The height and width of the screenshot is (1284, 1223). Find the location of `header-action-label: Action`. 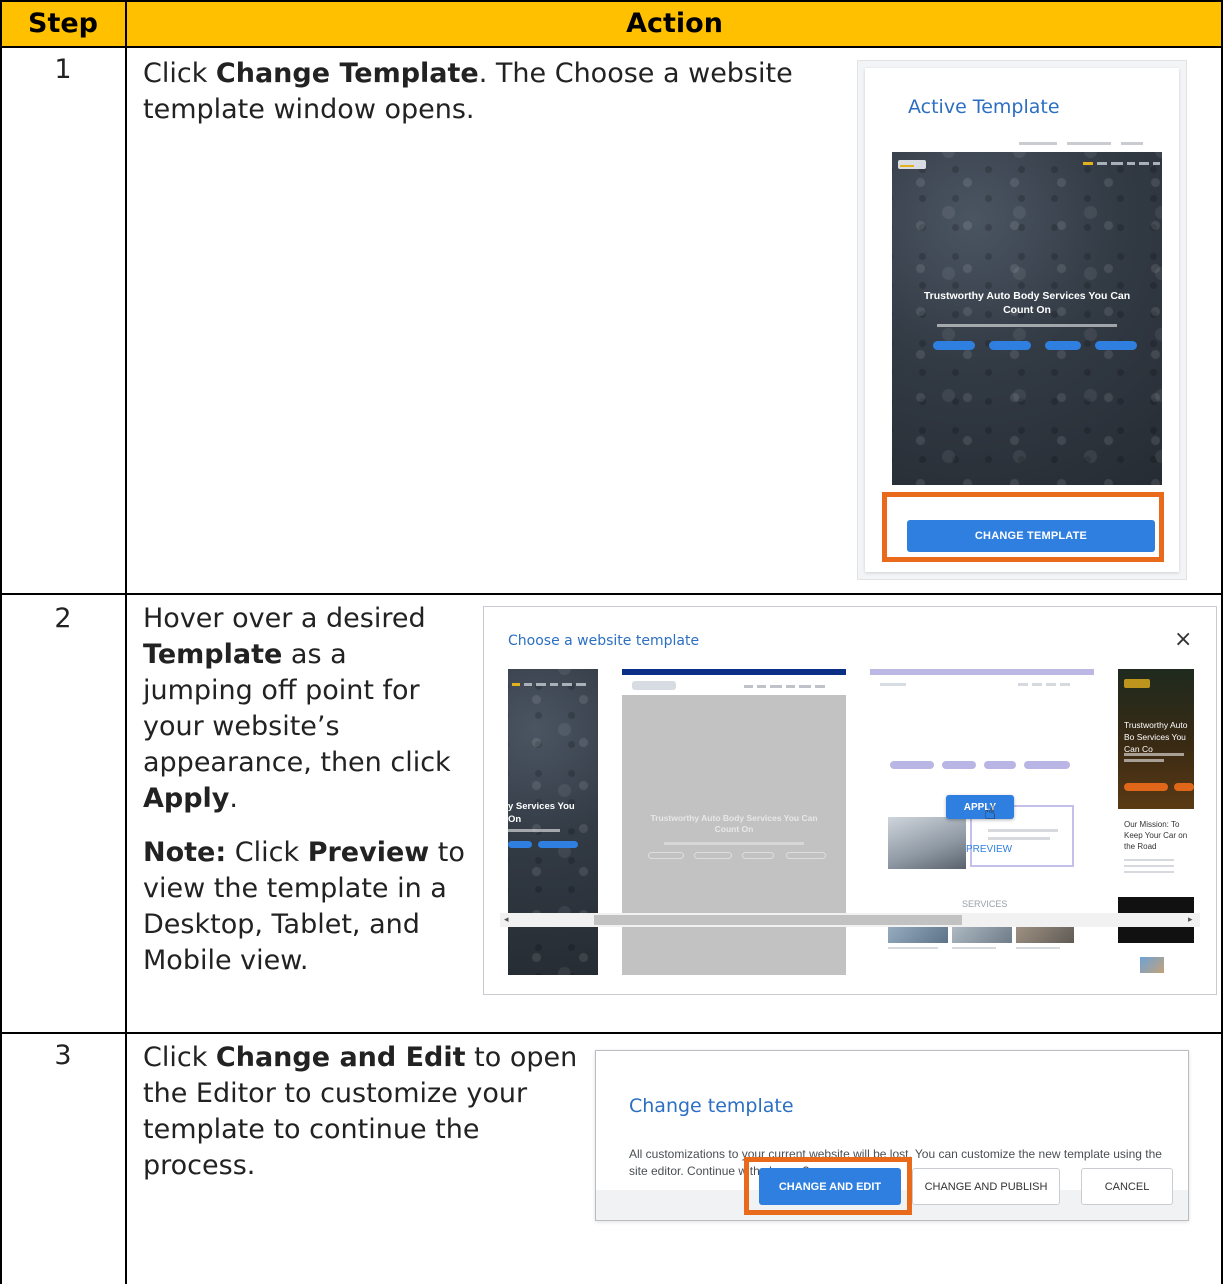

header-action-label: Action is located at coordinates (674, 23).